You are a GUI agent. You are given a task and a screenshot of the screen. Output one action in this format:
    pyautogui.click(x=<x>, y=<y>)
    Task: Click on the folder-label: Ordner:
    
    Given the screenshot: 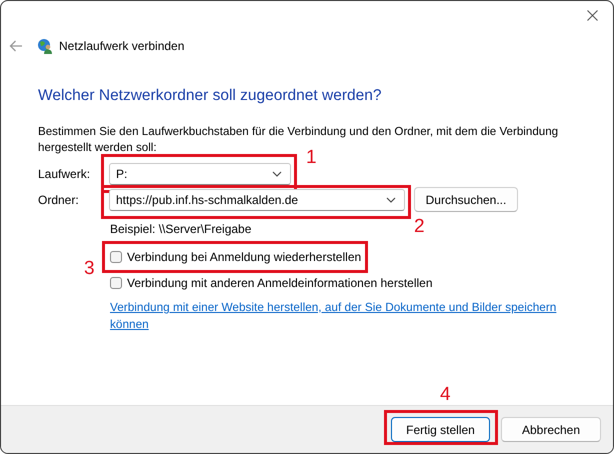 What is the action you would take?
    pyautogui.click(x=59, y=199)
    